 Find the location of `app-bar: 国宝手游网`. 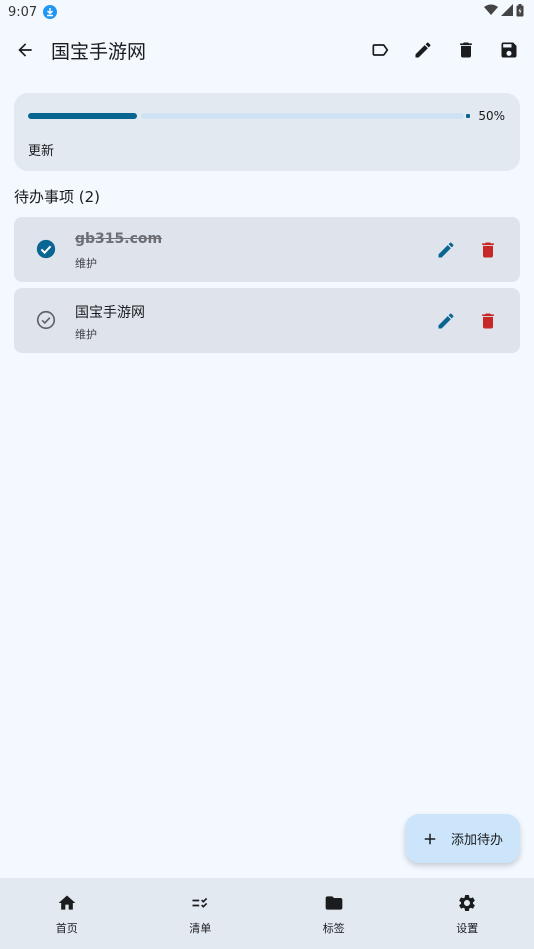

app-bar: 国宝手游网 is located at coordinates (267, 50).